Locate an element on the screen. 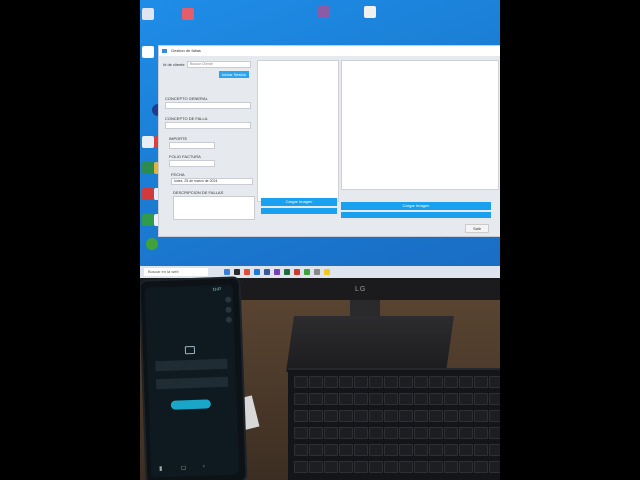  descripcion-textarea is located at coordinates (214, 208).